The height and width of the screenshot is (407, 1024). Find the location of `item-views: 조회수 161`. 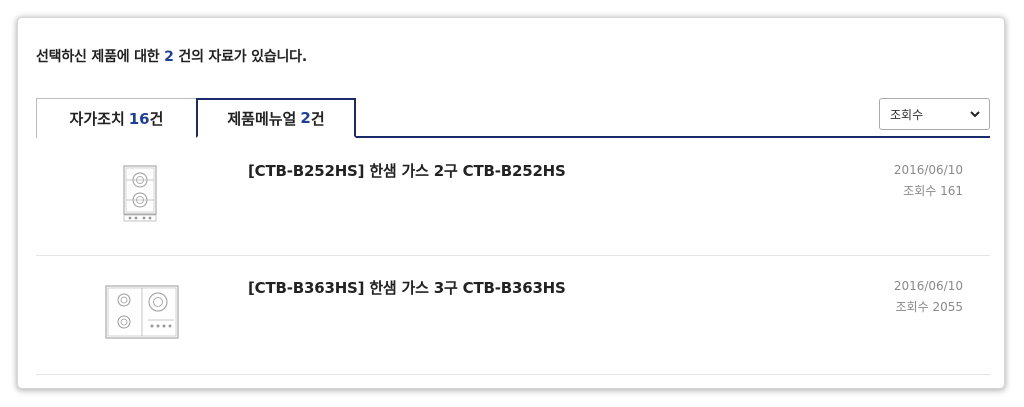

item-views: 조회수 161 is located at coordinates (933, 191).